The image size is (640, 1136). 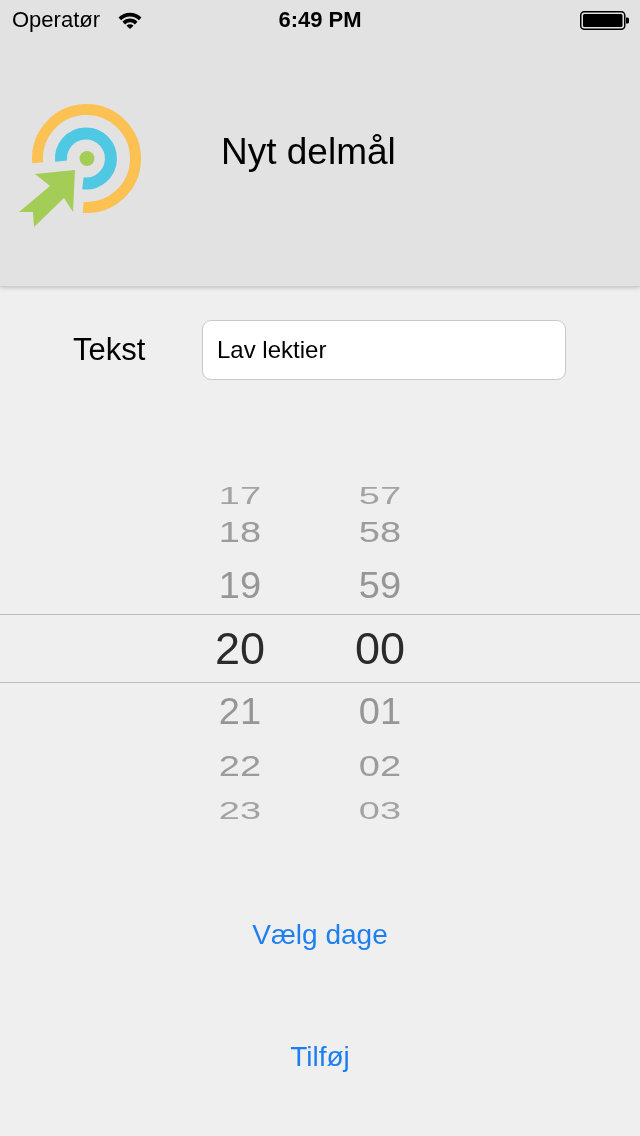 I want to click on screen-title: Nyt delmål, so click(x=308, y=152).